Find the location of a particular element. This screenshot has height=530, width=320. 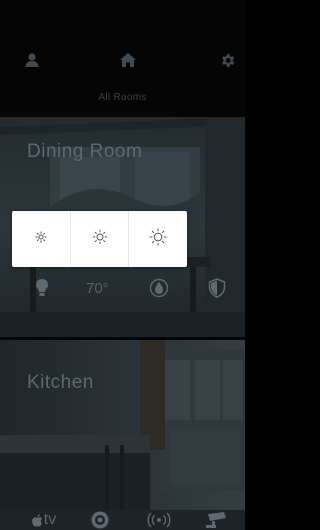

dim-icon is located at coordinates (41, 239).